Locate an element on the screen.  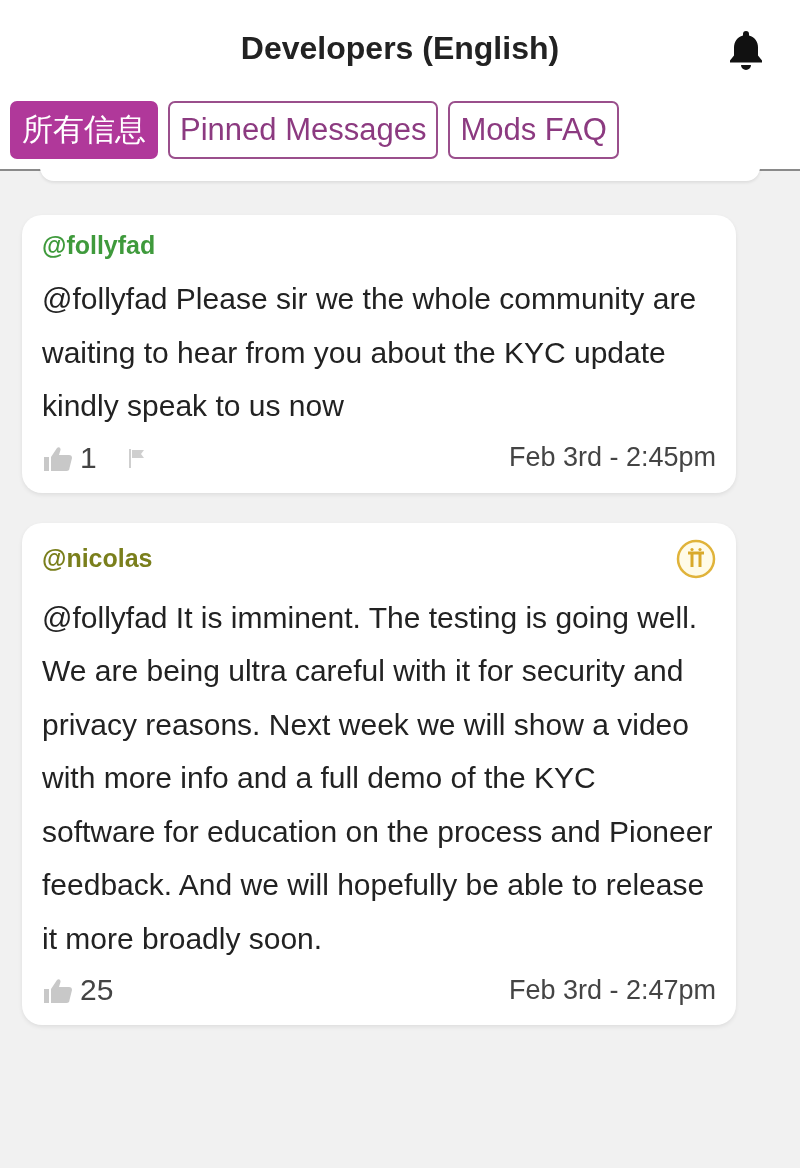
username: @nicolas is located at coordinates (97, 558).